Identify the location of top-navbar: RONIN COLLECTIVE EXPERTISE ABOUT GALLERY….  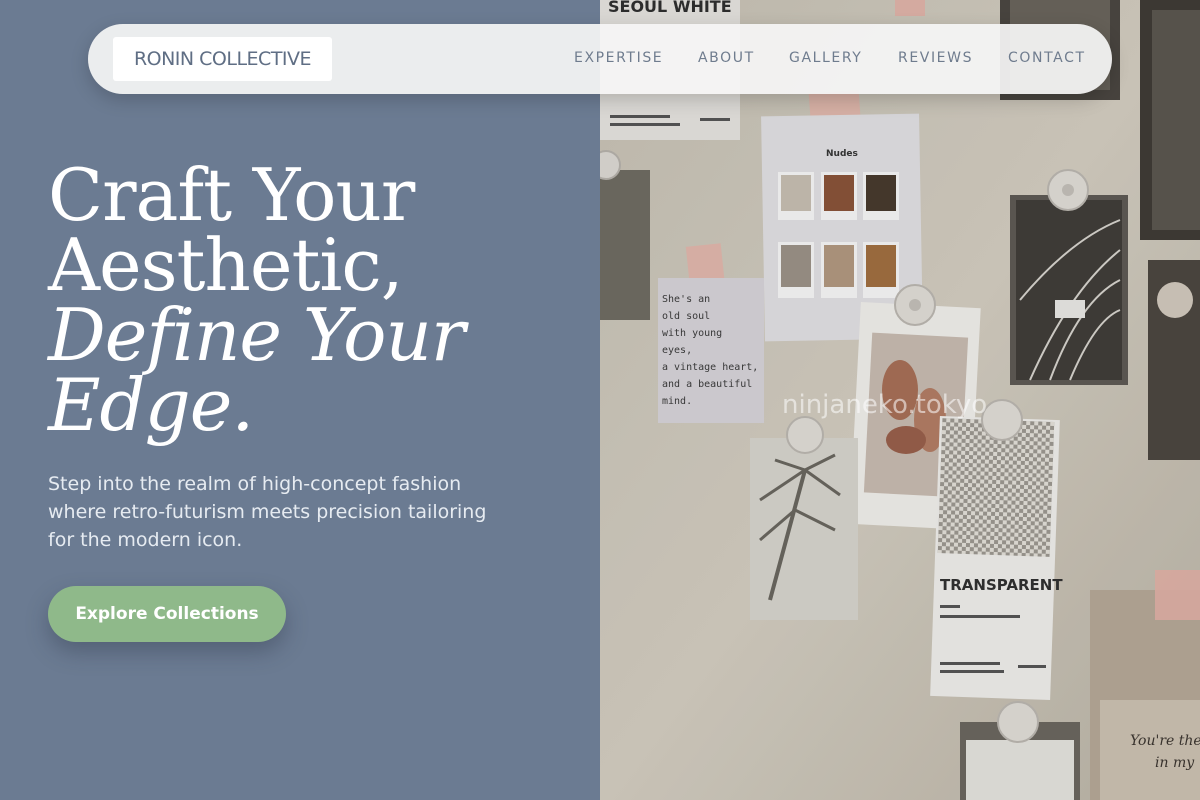
(600, 59).